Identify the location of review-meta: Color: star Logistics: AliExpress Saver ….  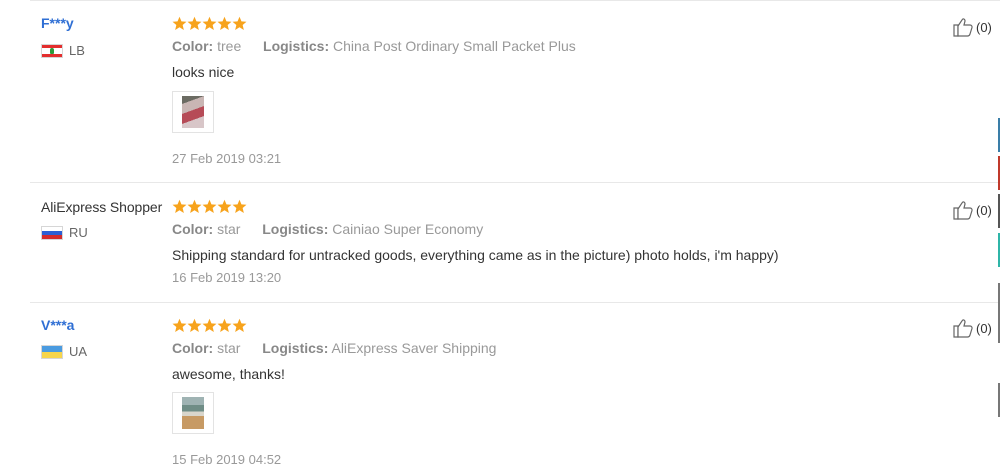
(334, 348).